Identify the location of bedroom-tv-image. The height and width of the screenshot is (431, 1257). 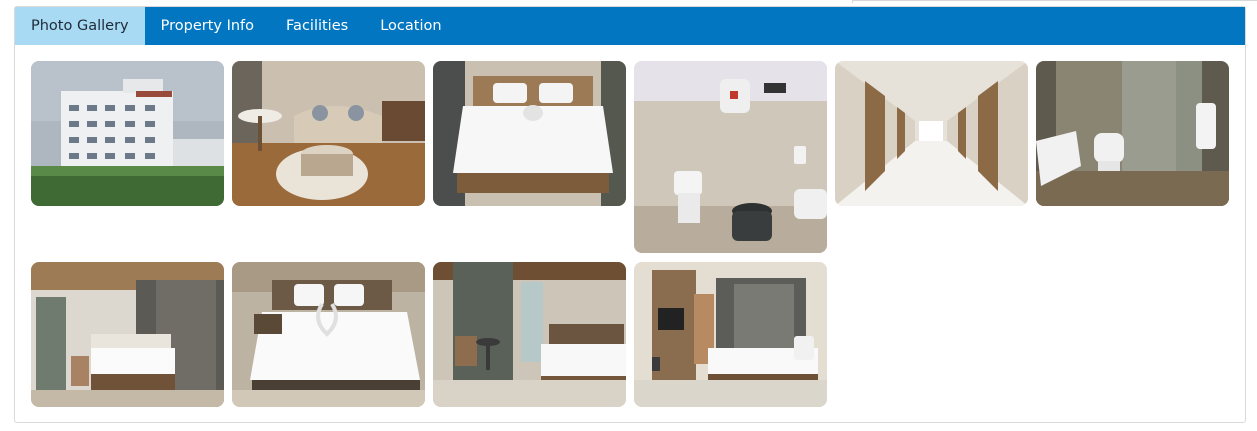
(730, 334).